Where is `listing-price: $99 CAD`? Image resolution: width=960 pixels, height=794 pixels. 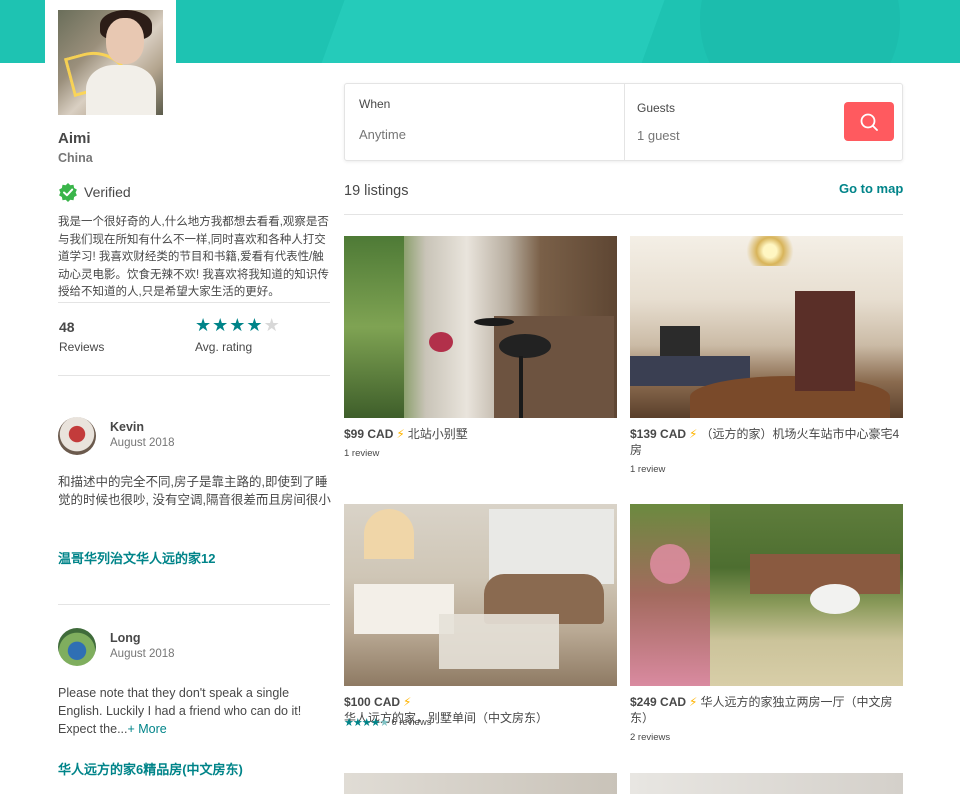
listing-price: $99 CAD is located at coordinates (369, 434).